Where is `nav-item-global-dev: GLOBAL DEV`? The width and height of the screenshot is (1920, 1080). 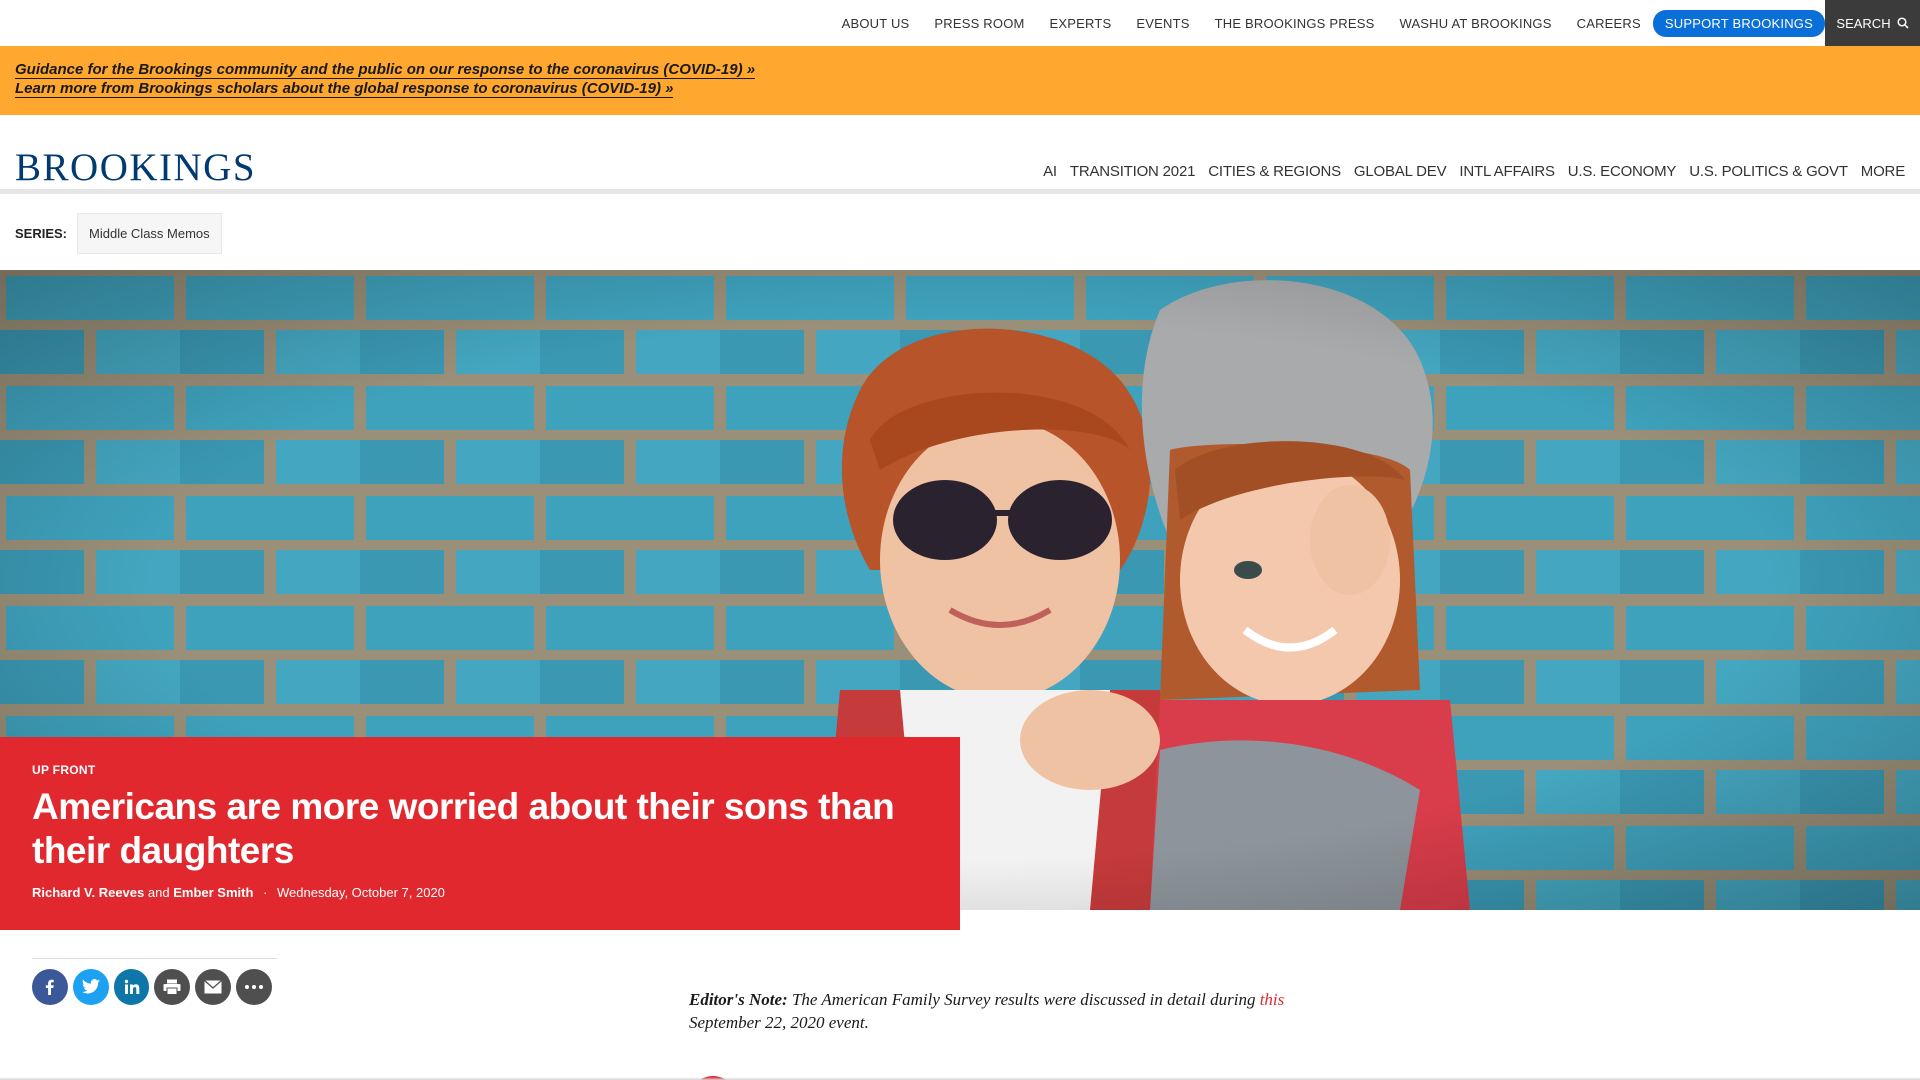 nav-item-global-dev: GLOBAL DEV is located at coordinates (1400, 171).